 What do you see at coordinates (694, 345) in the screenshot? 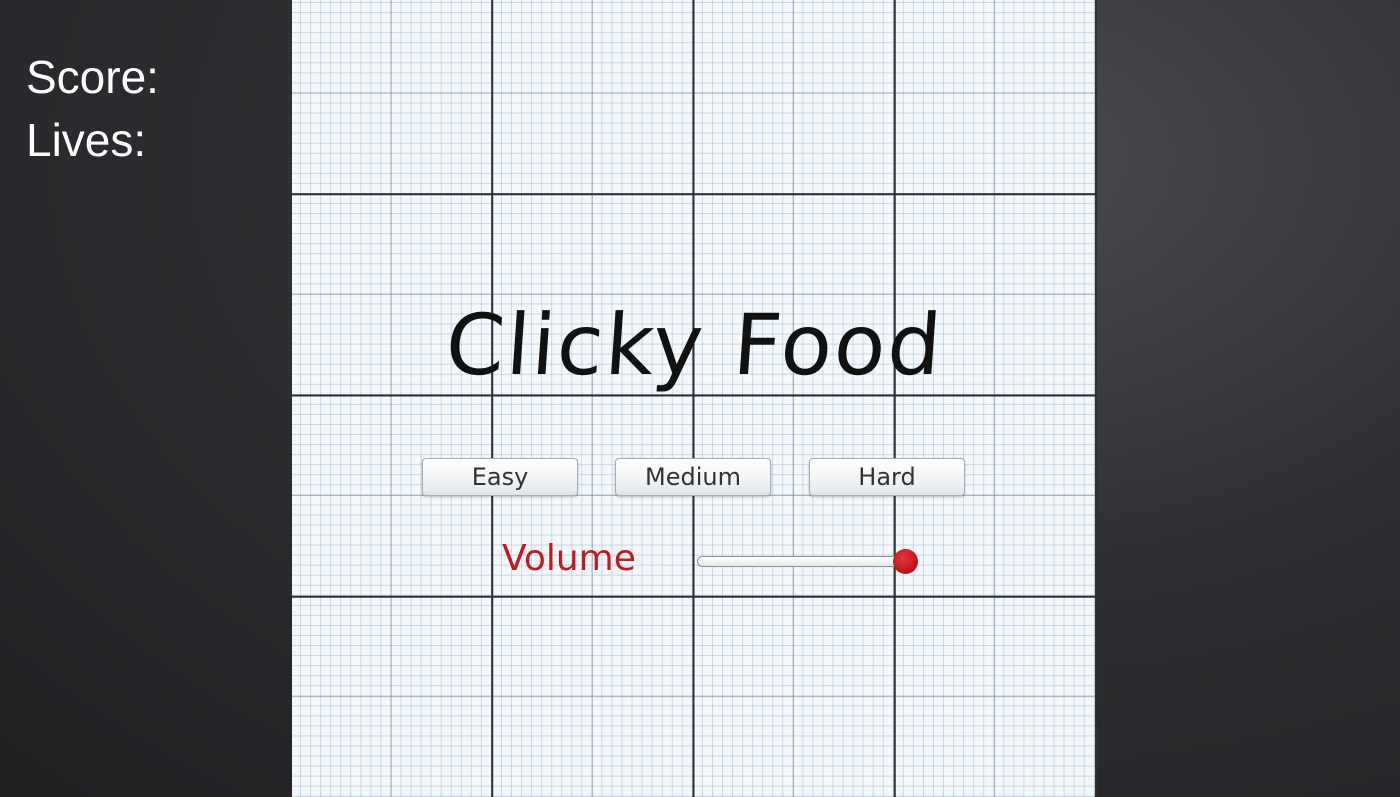
I see `game-title: Clicky Food` at bounding box center [694, 345].